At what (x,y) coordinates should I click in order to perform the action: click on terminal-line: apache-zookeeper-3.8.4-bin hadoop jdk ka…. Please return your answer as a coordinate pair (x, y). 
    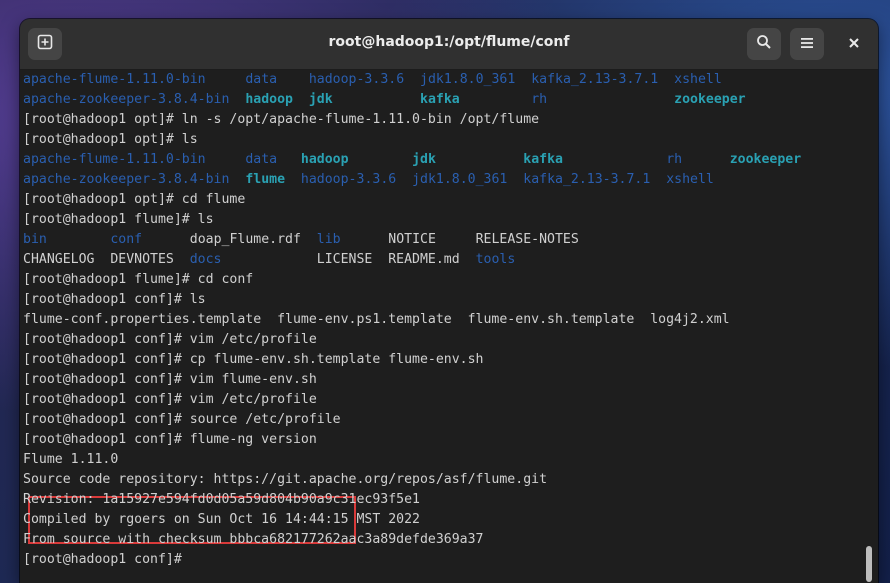
    Looking at the image, I should click on (384, 100).